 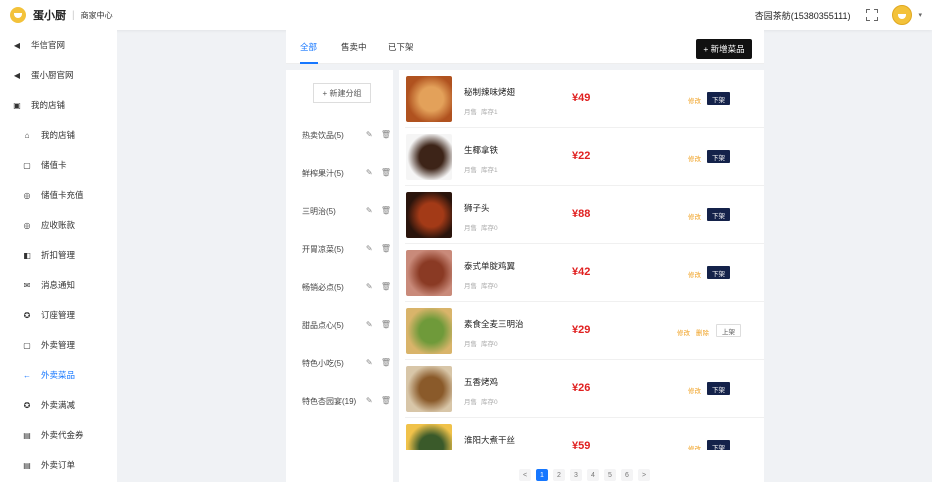 What do you see at coordinates (576, 475) in the screenshot?
I see `page-button: 3` at bounding box center [576, 475].